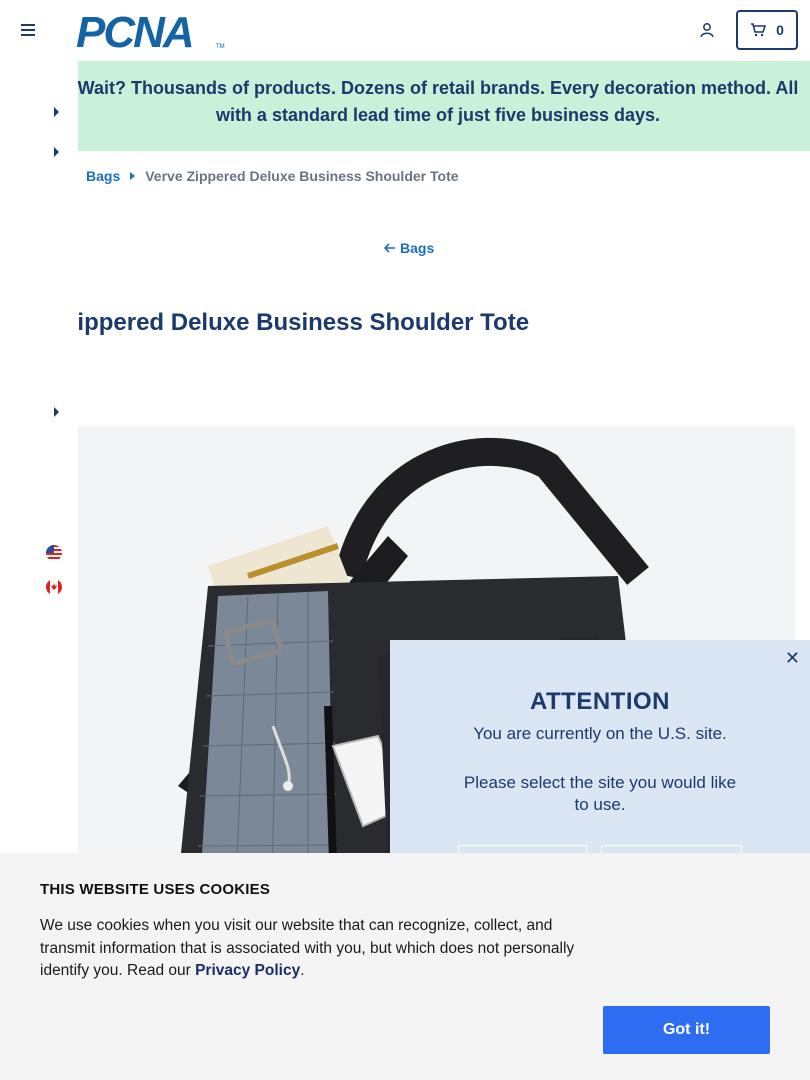 The height and width of the screenshot is (1080, 810). I want to click on breadcrumb-bags-link: Bags, so click(103, 176).